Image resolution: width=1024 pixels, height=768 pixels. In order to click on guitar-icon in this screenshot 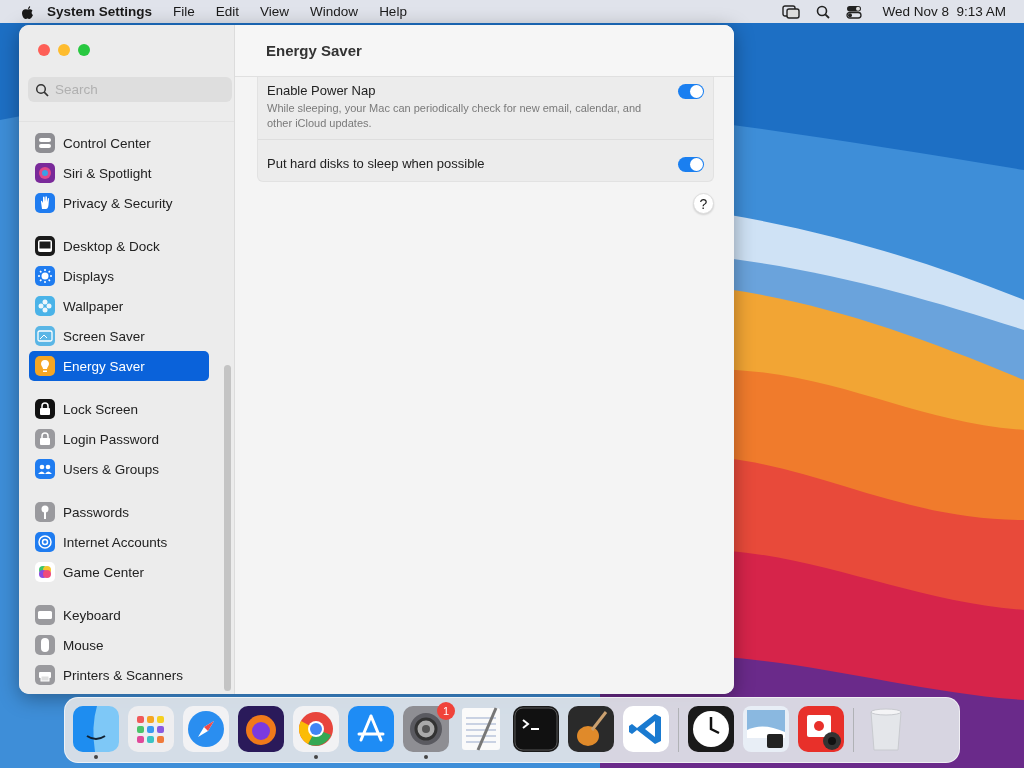, I will do `click(591, 729)`.